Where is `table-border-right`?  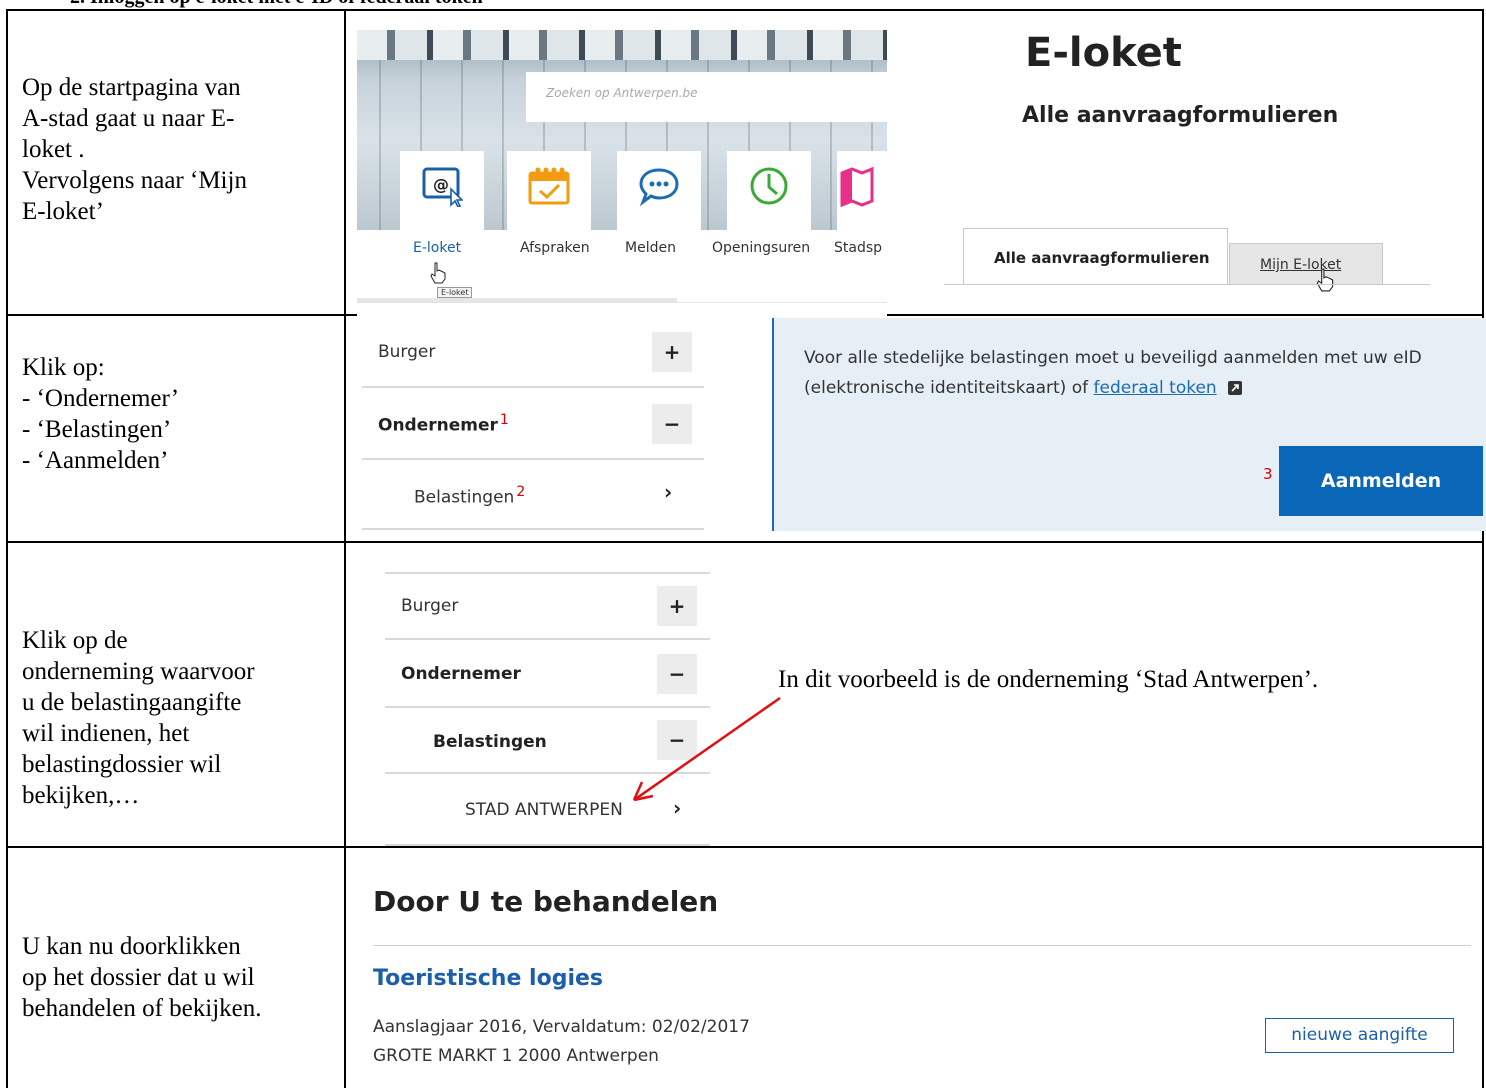 table-border-right is located at coordinates (1483, 548).